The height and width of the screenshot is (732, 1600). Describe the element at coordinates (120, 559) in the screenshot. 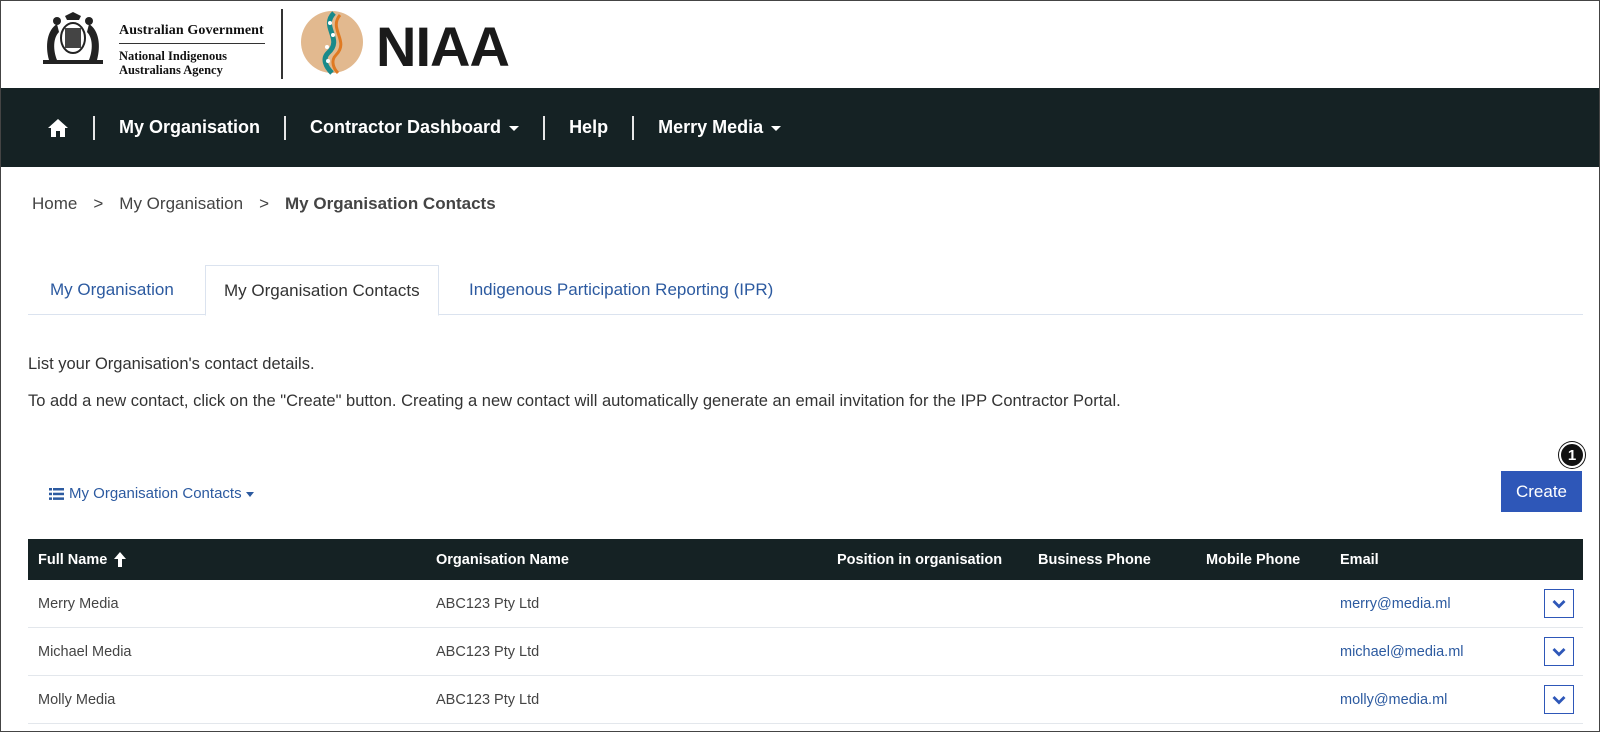

I see `arrow-up-icon` at that location.